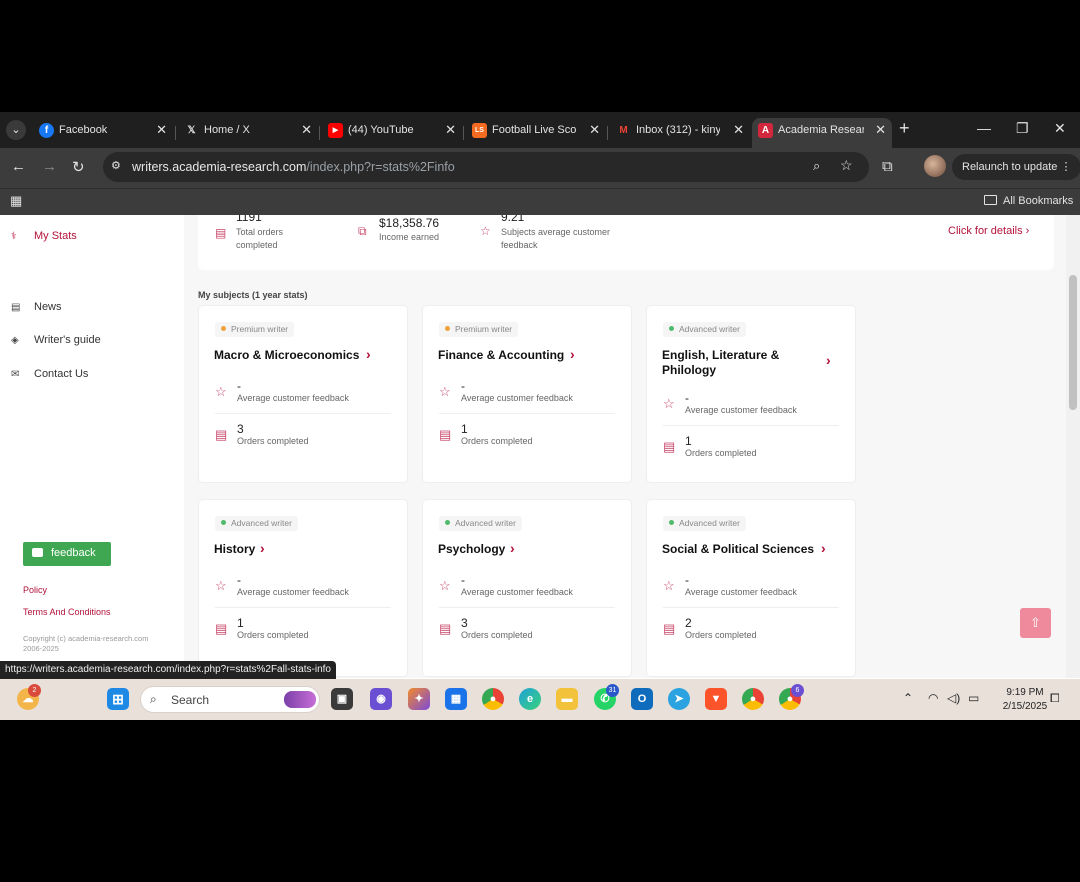  Describe the element at coordinates (642, 699) in the screenshot. I see `outlook-icon: O` at that location.